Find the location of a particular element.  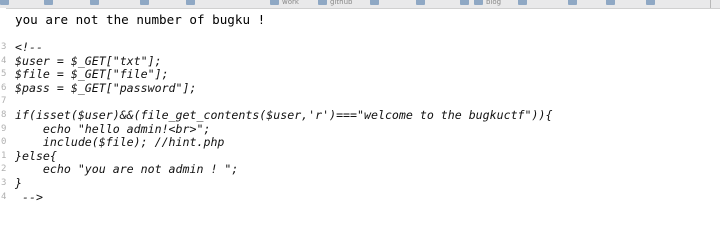

code-line: 5 $file = $_GET["file"]; is located at coordinates (360, 75).